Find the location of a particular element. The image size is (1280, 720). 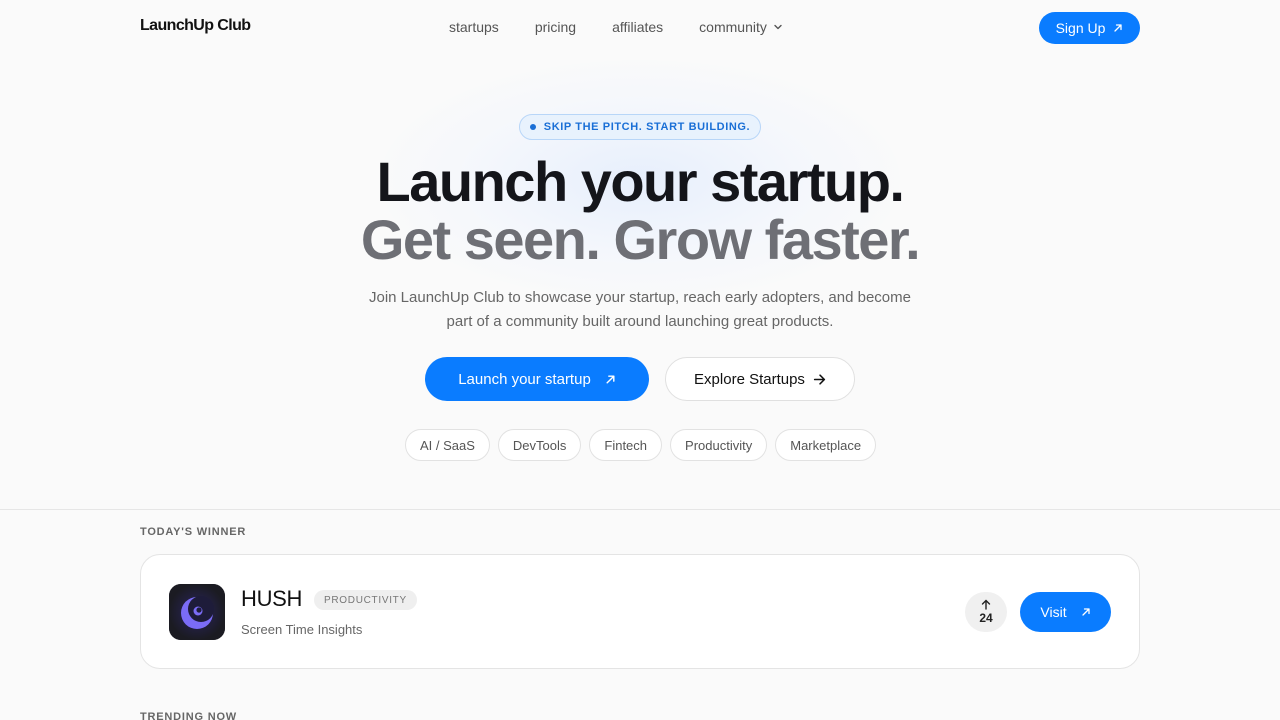

upvote-button: 24 is located at coordinates (986, 612).